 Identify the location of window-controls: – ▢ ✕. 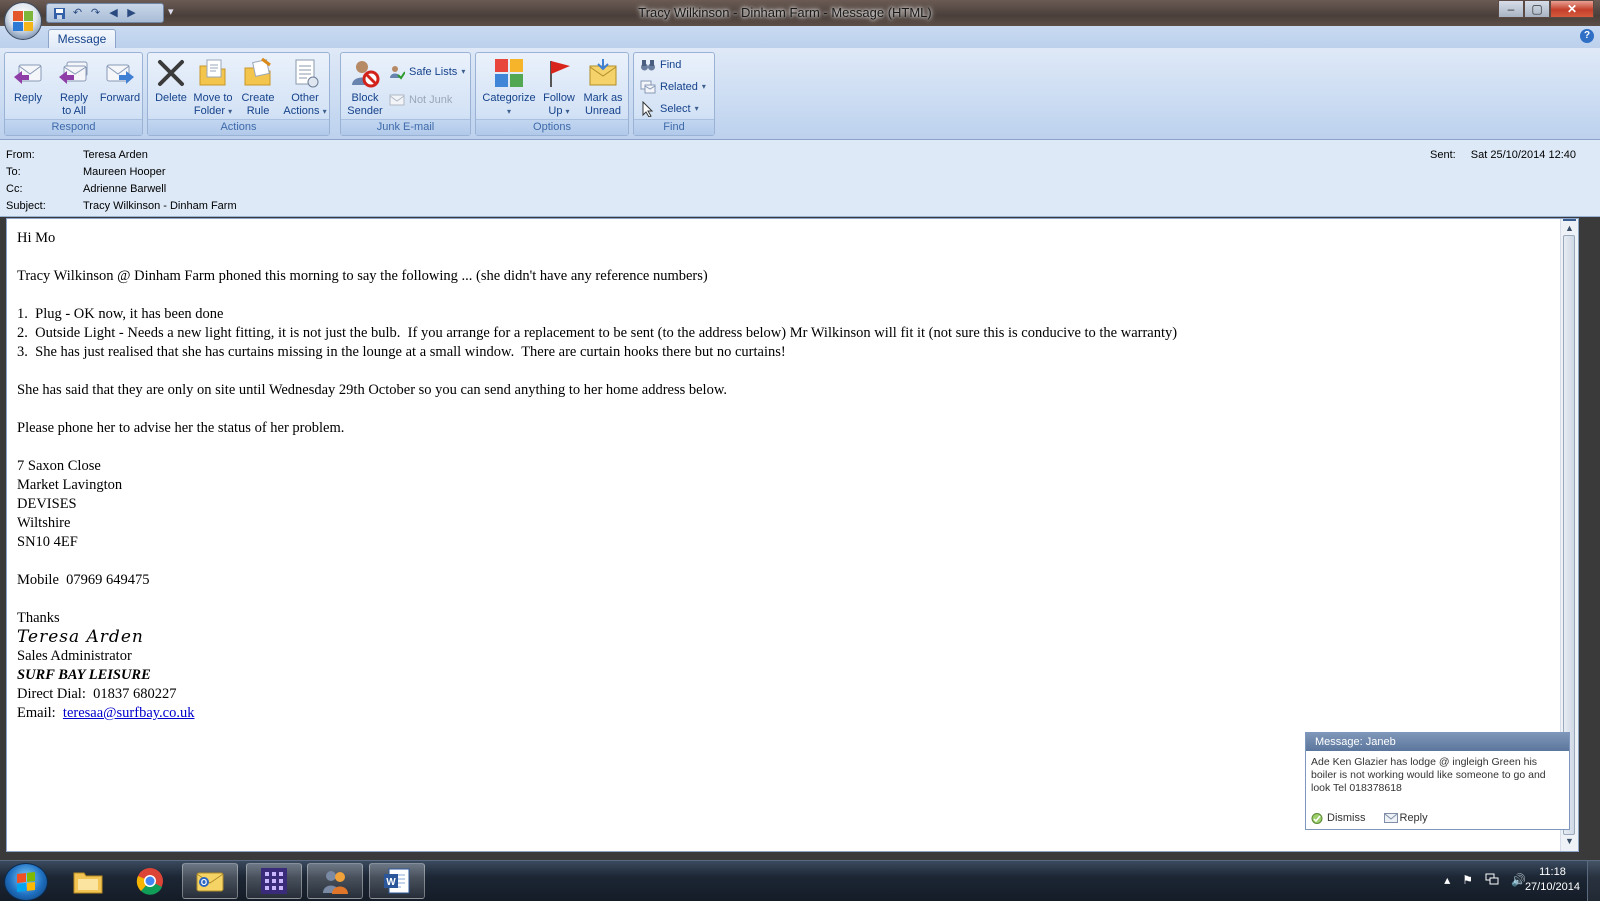
(1546, 9).